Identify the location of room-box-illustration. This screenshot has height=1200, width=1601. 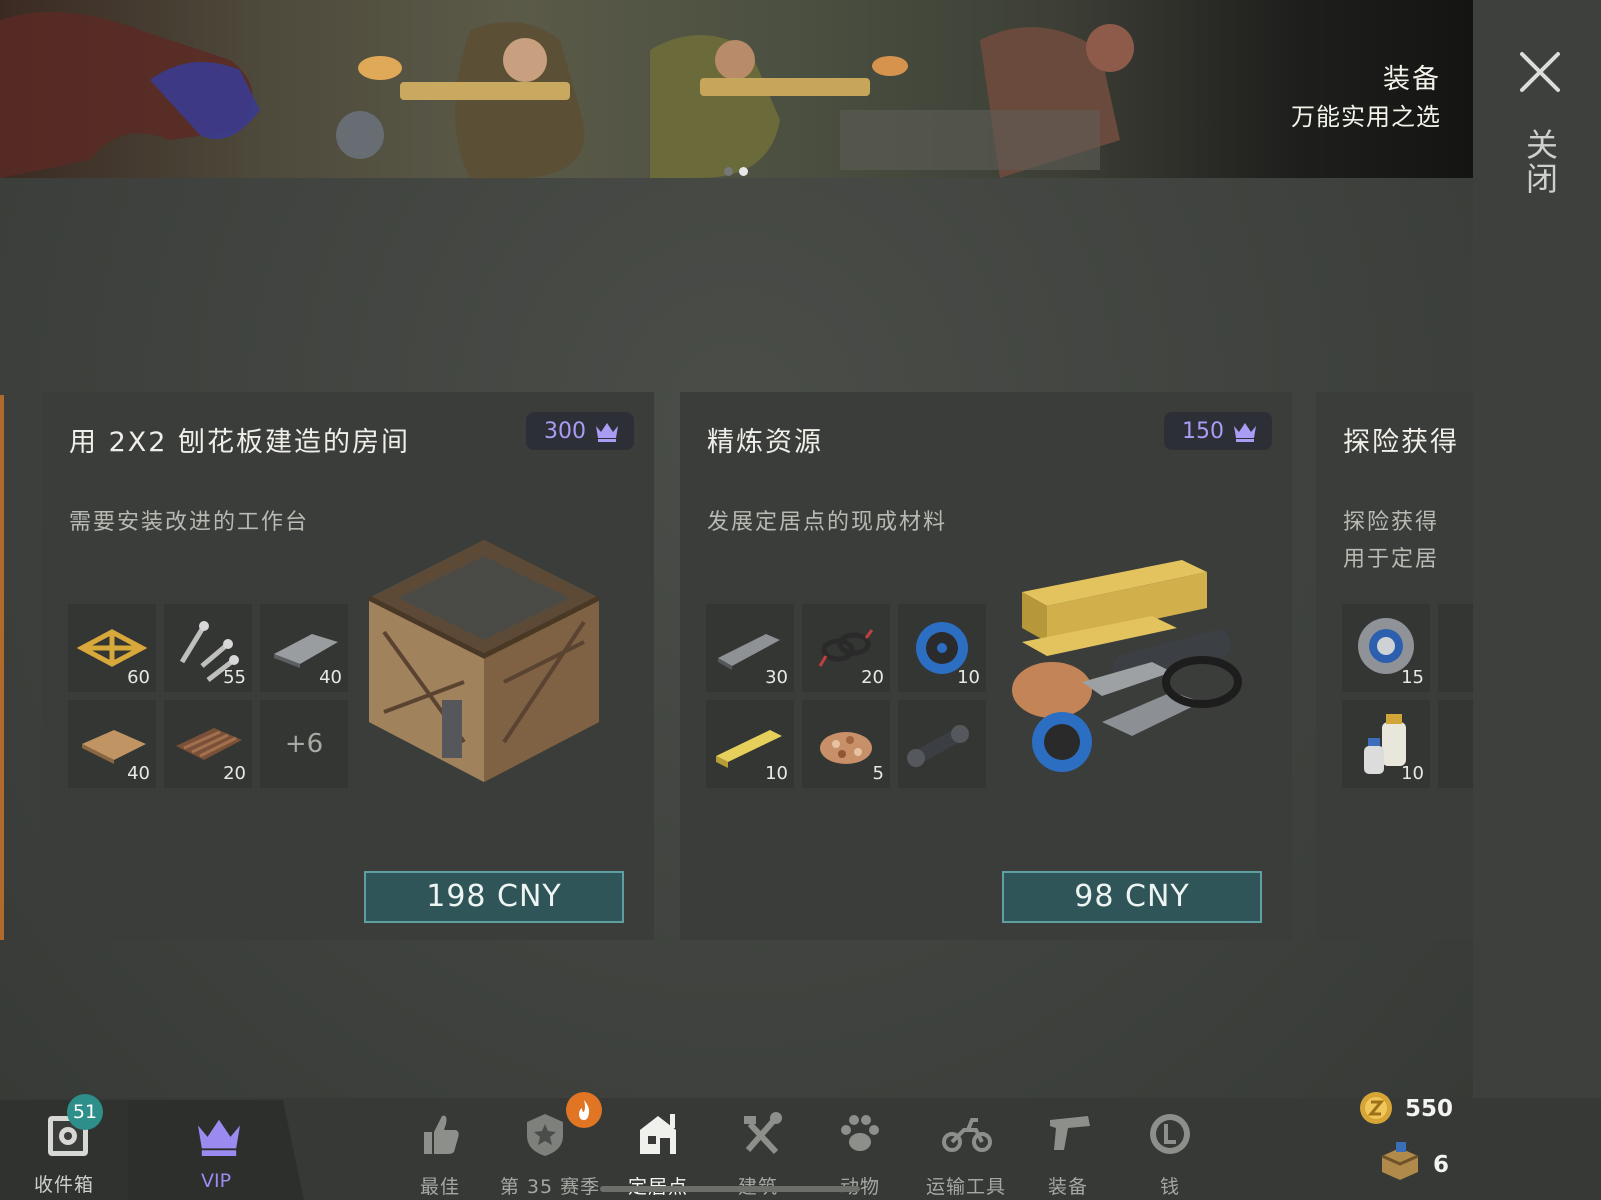
(484, 661).